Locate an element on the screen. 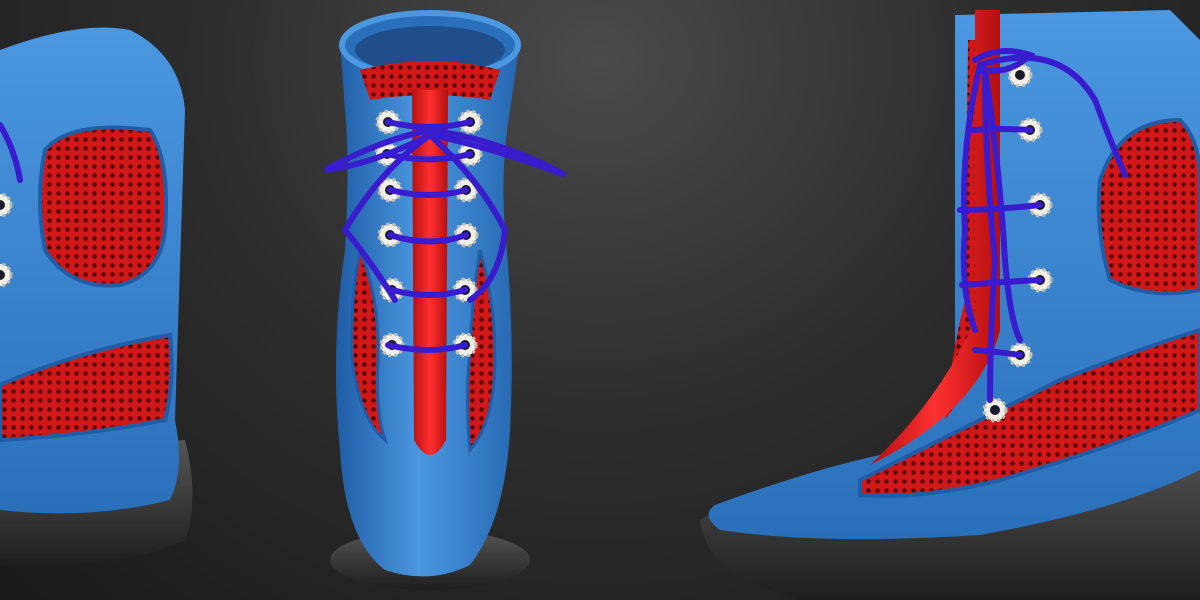  left-boot-mesh-upper is located at coordinates (103, 206).